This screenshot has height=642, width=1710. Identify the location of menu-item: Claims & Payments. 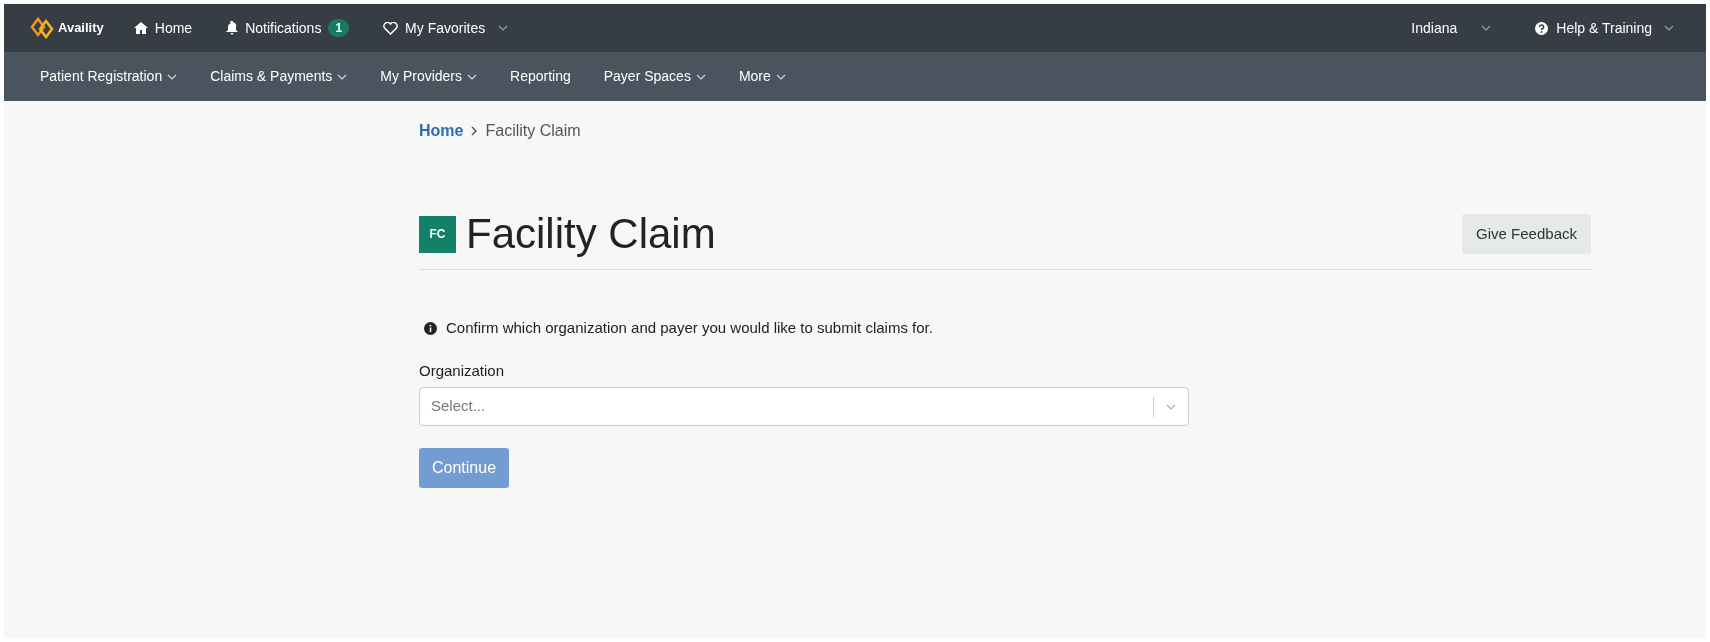
(279, 76).